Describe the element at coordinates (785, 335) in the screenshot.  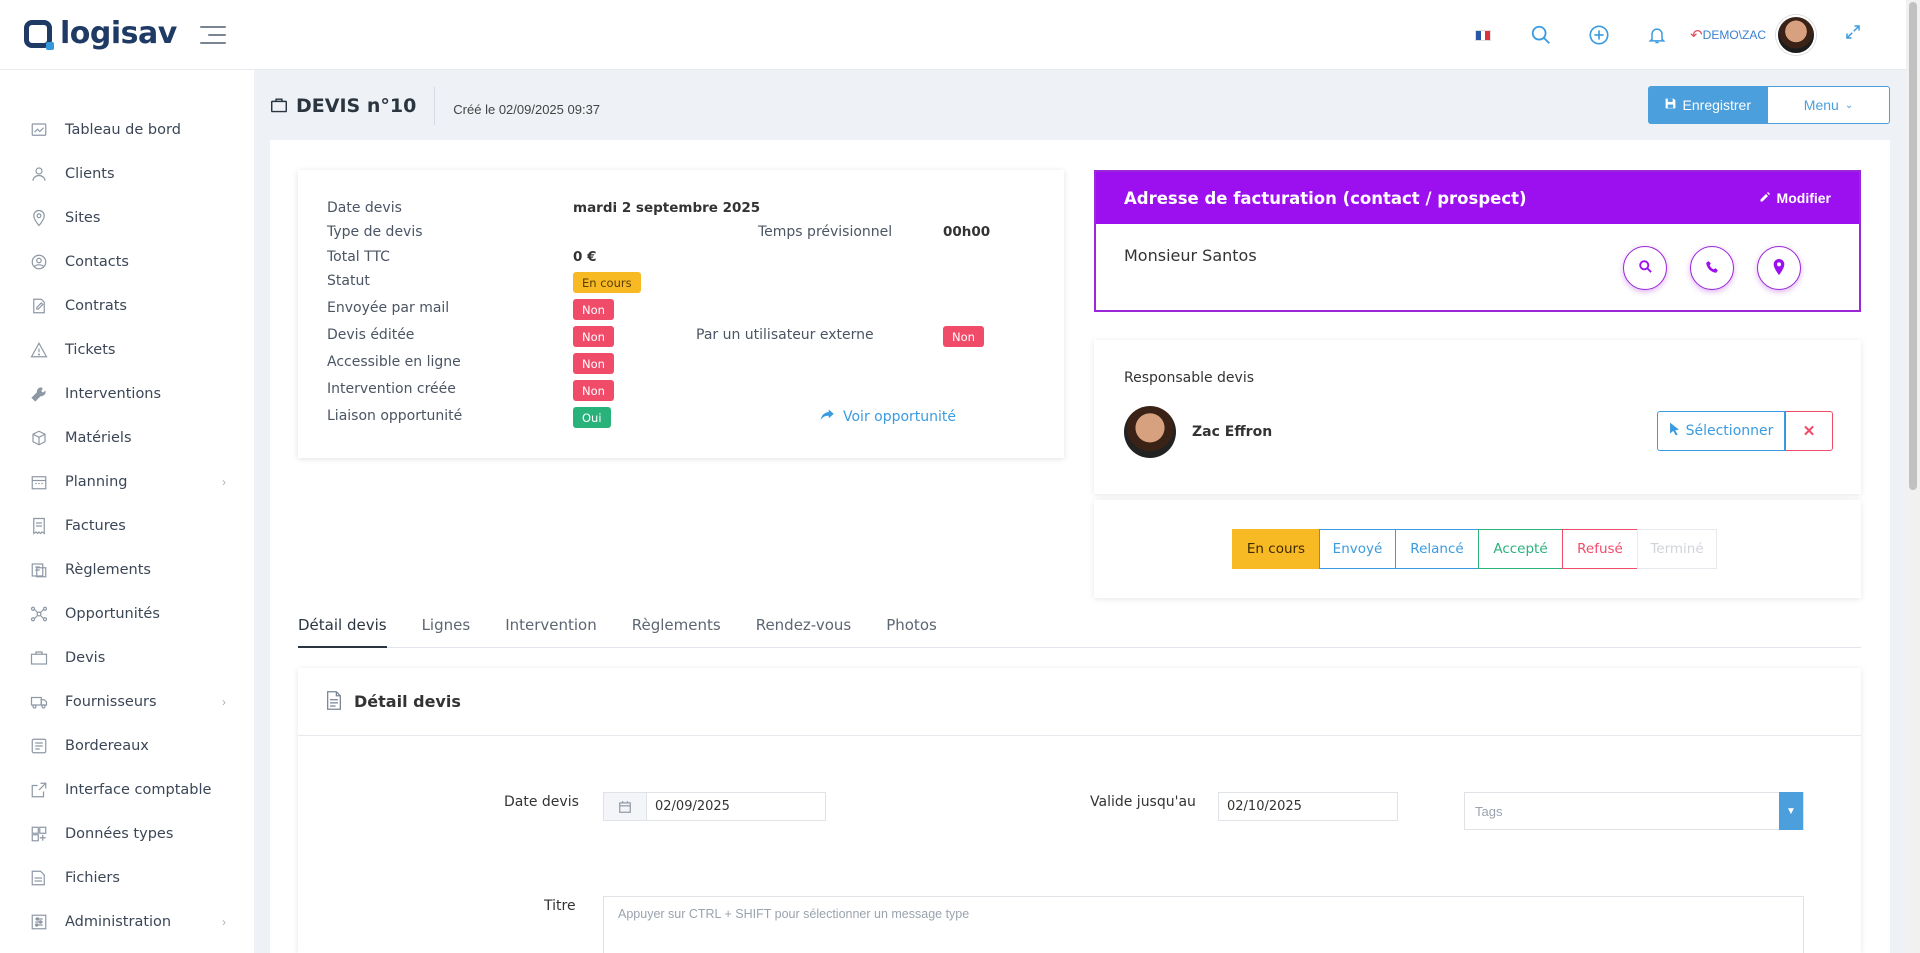
I see `externe-label: Par un utilisateur externe` at that location.